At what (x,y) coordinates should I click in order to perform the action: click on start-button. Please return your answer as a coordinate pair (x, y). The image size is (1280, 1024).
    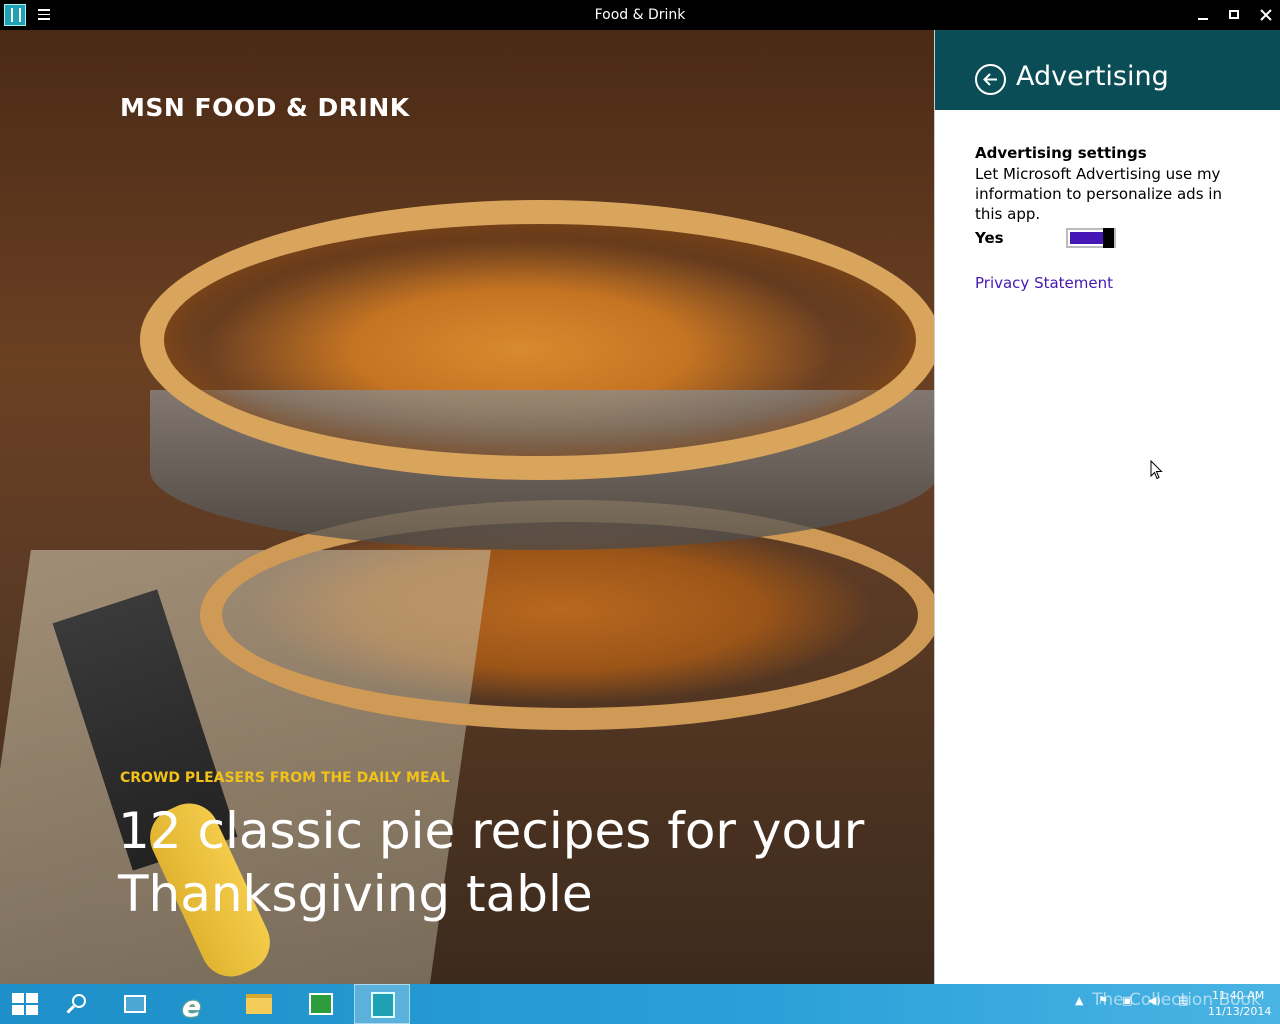
    Looking at the image, I should click on (28, 1004).